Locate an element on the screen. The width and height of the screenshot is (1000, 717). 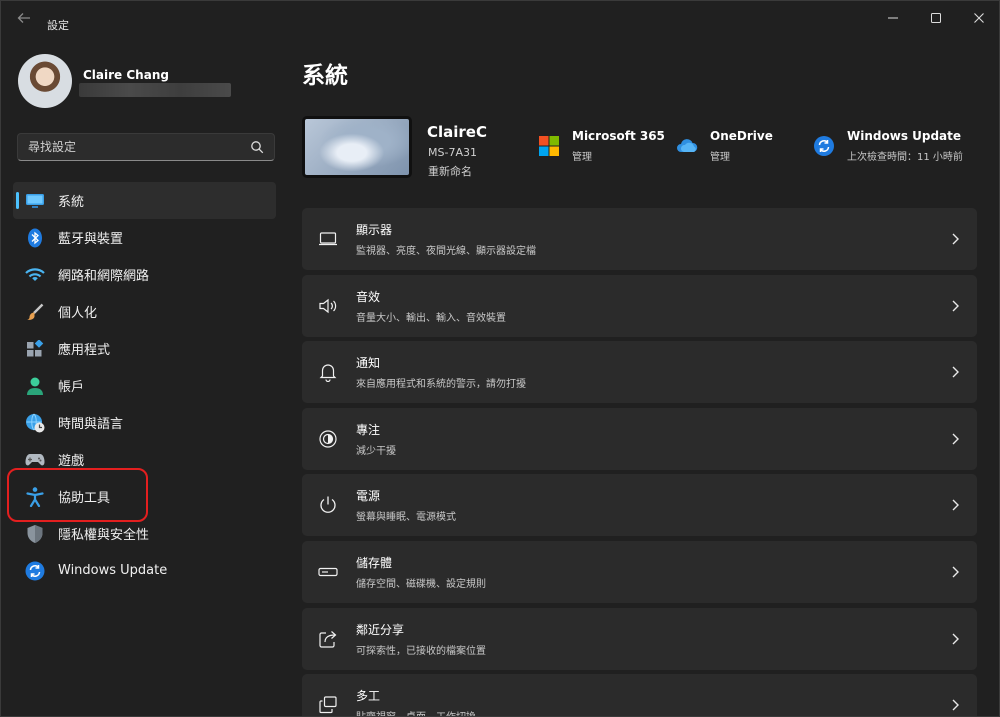
profile-email-redacted is located at coordinates (155, 90).